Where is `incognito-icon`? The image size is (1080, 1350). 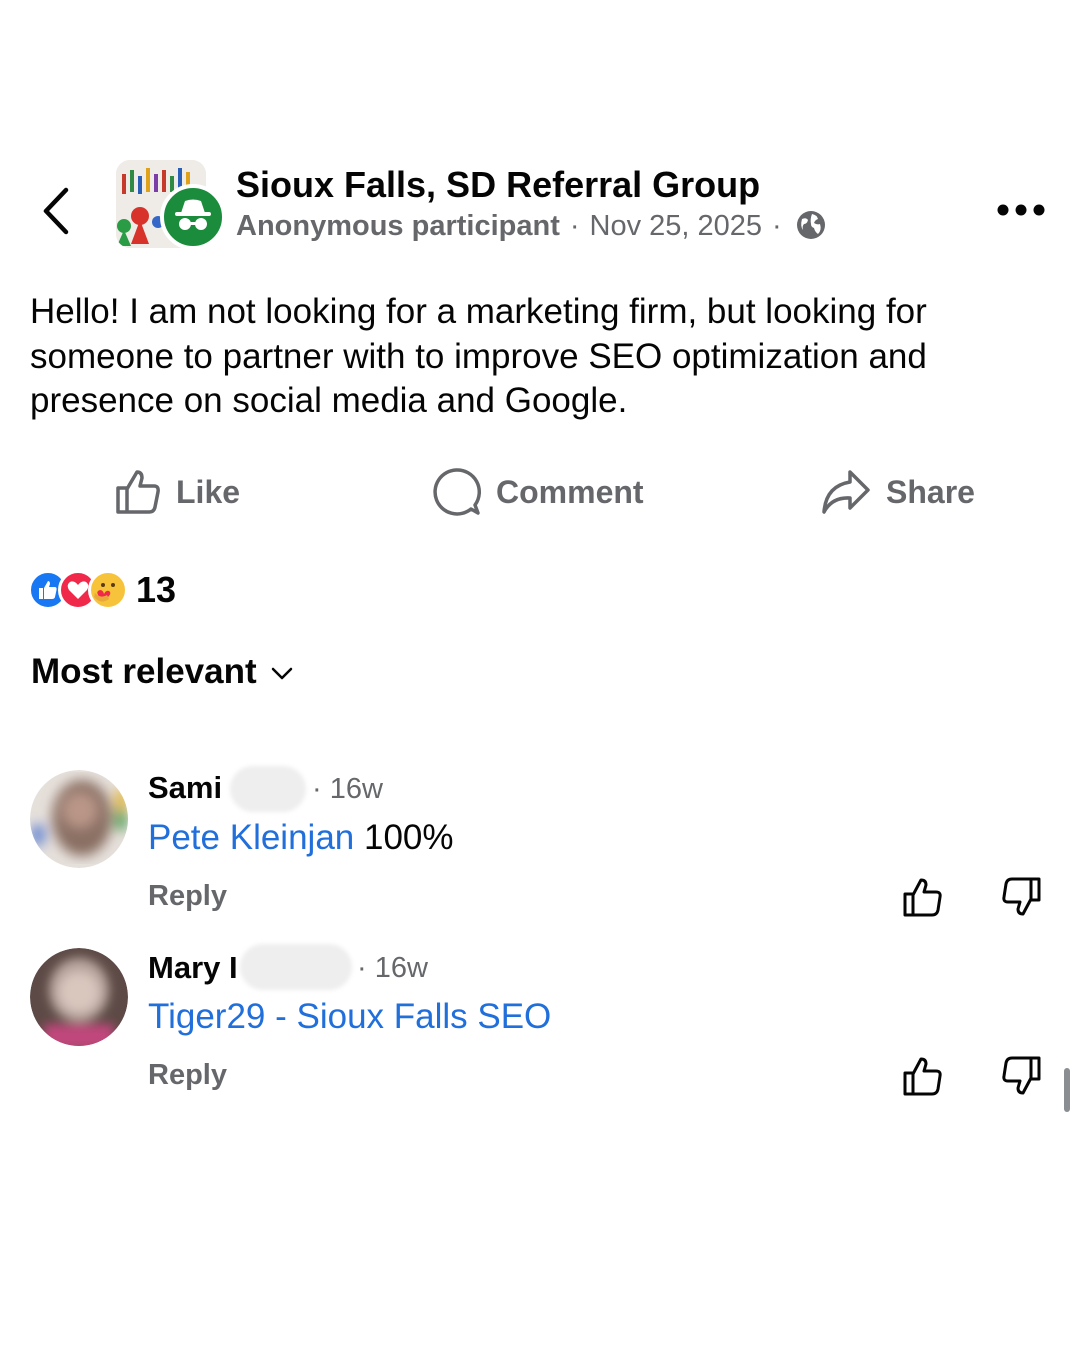 incognito-icon is located at coordinates (193, 217).